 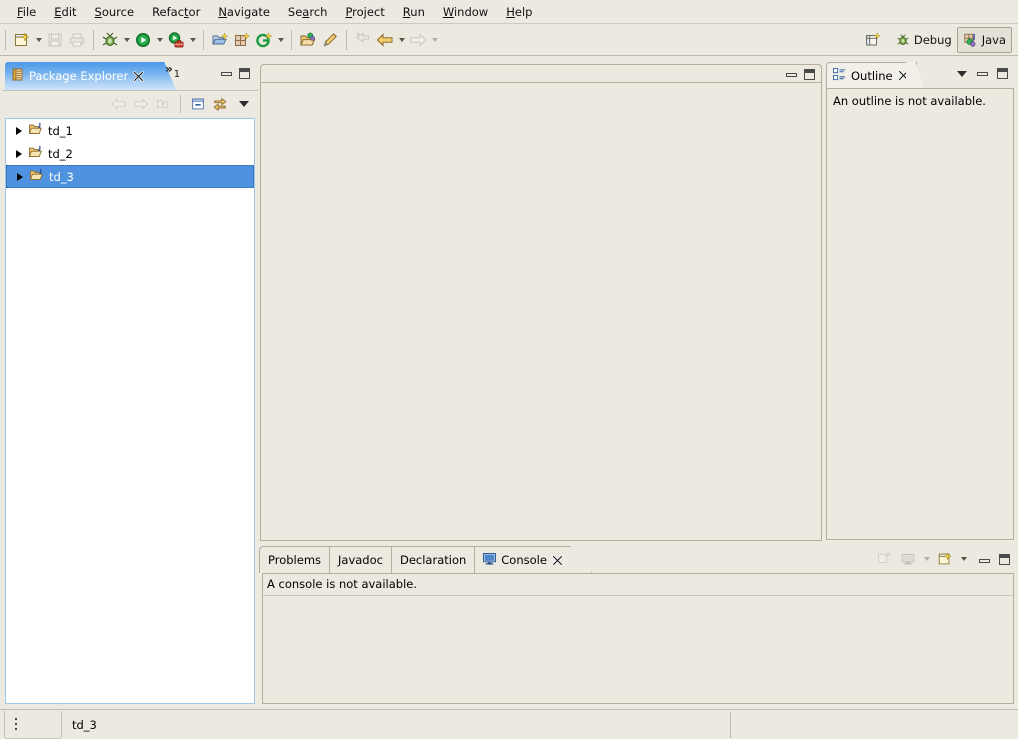 I want to click on forward-dropdown-icon, so click(x=434, y=40).